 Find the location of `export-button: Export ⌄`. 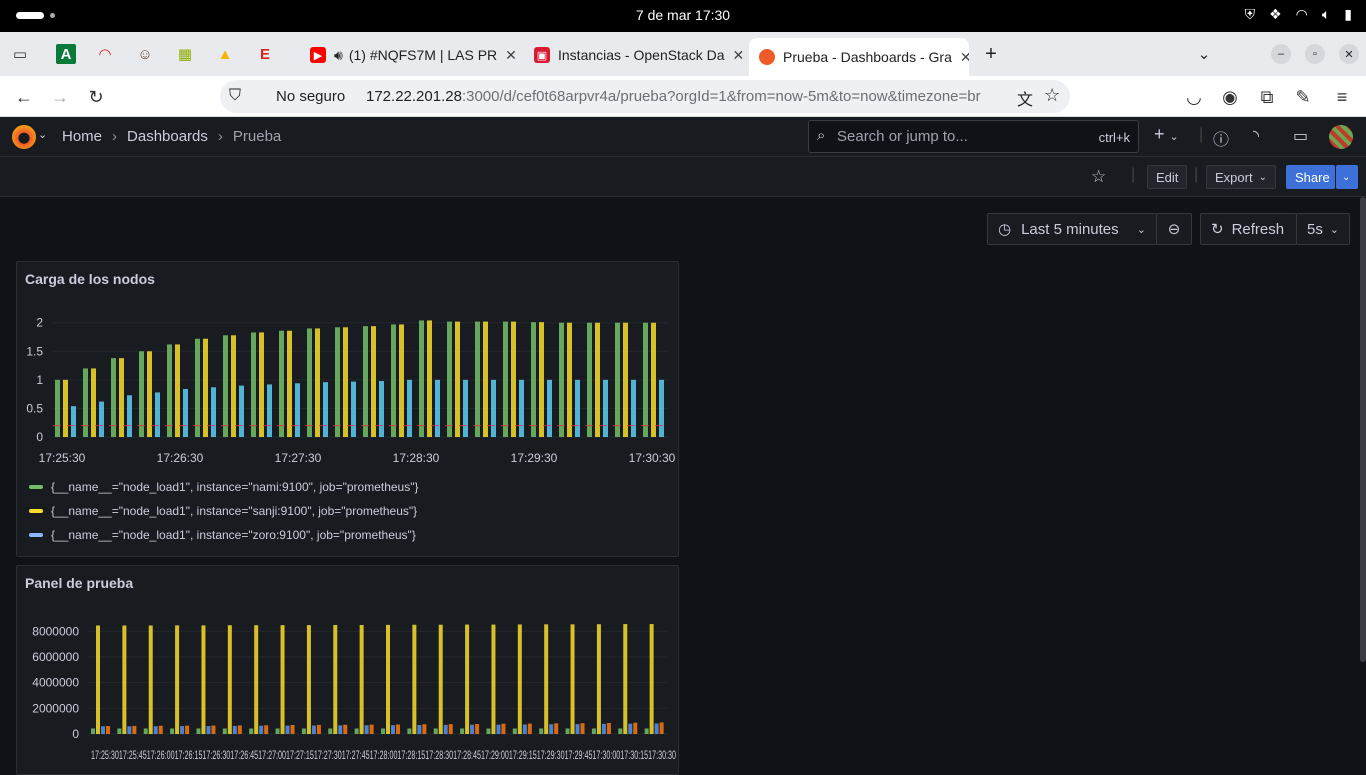

export-button: Export ⌄ is located at coordinates (1241, 177).